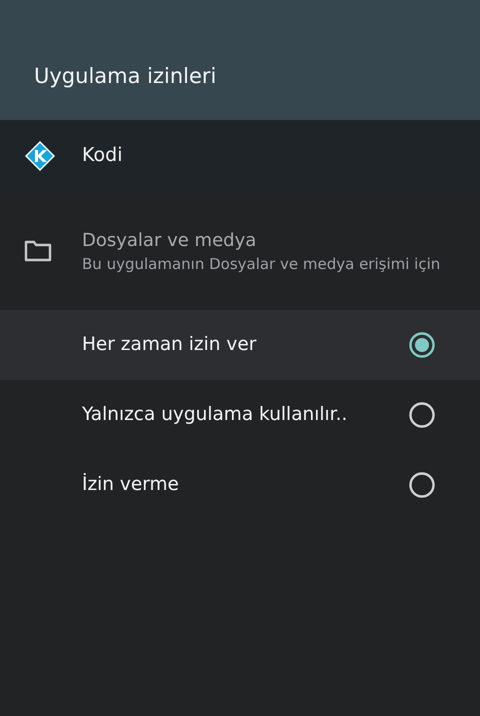 The height and width of the screenshot is (716, 480). Describe the element at coordinates (130, 485) in the screenshot. I see `option-label: İzin verme` at that location.